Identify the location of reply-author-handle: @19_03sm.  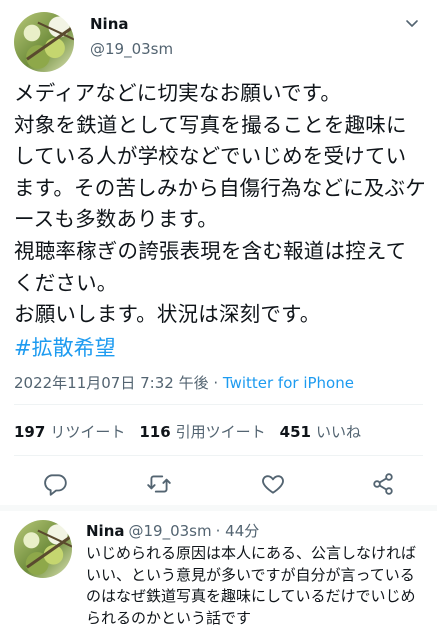
(170, 531).